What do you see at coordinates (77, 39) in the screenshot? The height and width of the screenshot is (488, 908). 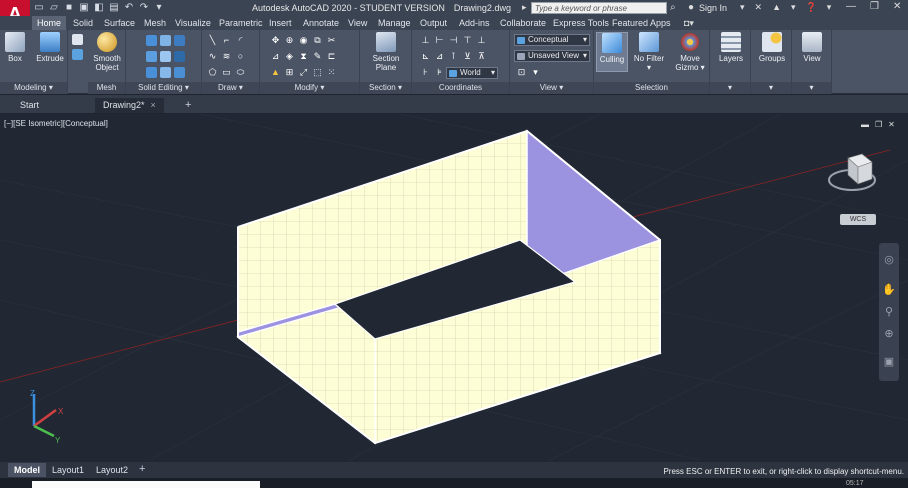 I see `polysolid-icon` at bounding box center [77, 39].